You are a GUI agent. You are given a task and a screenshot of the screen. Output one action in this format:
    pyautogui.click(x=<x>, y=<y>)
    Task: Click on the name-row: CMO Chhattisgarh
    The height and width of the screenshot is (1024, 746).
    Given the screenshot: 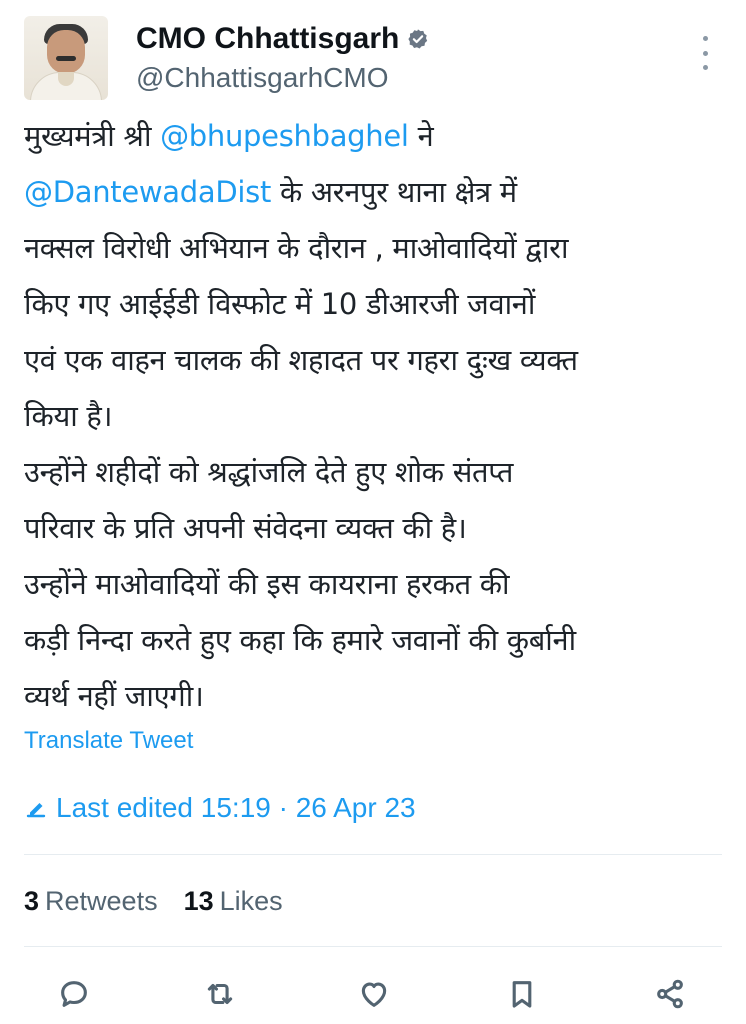 What is the action you would take?
    pyautogui.click(x=282, y=39)
    